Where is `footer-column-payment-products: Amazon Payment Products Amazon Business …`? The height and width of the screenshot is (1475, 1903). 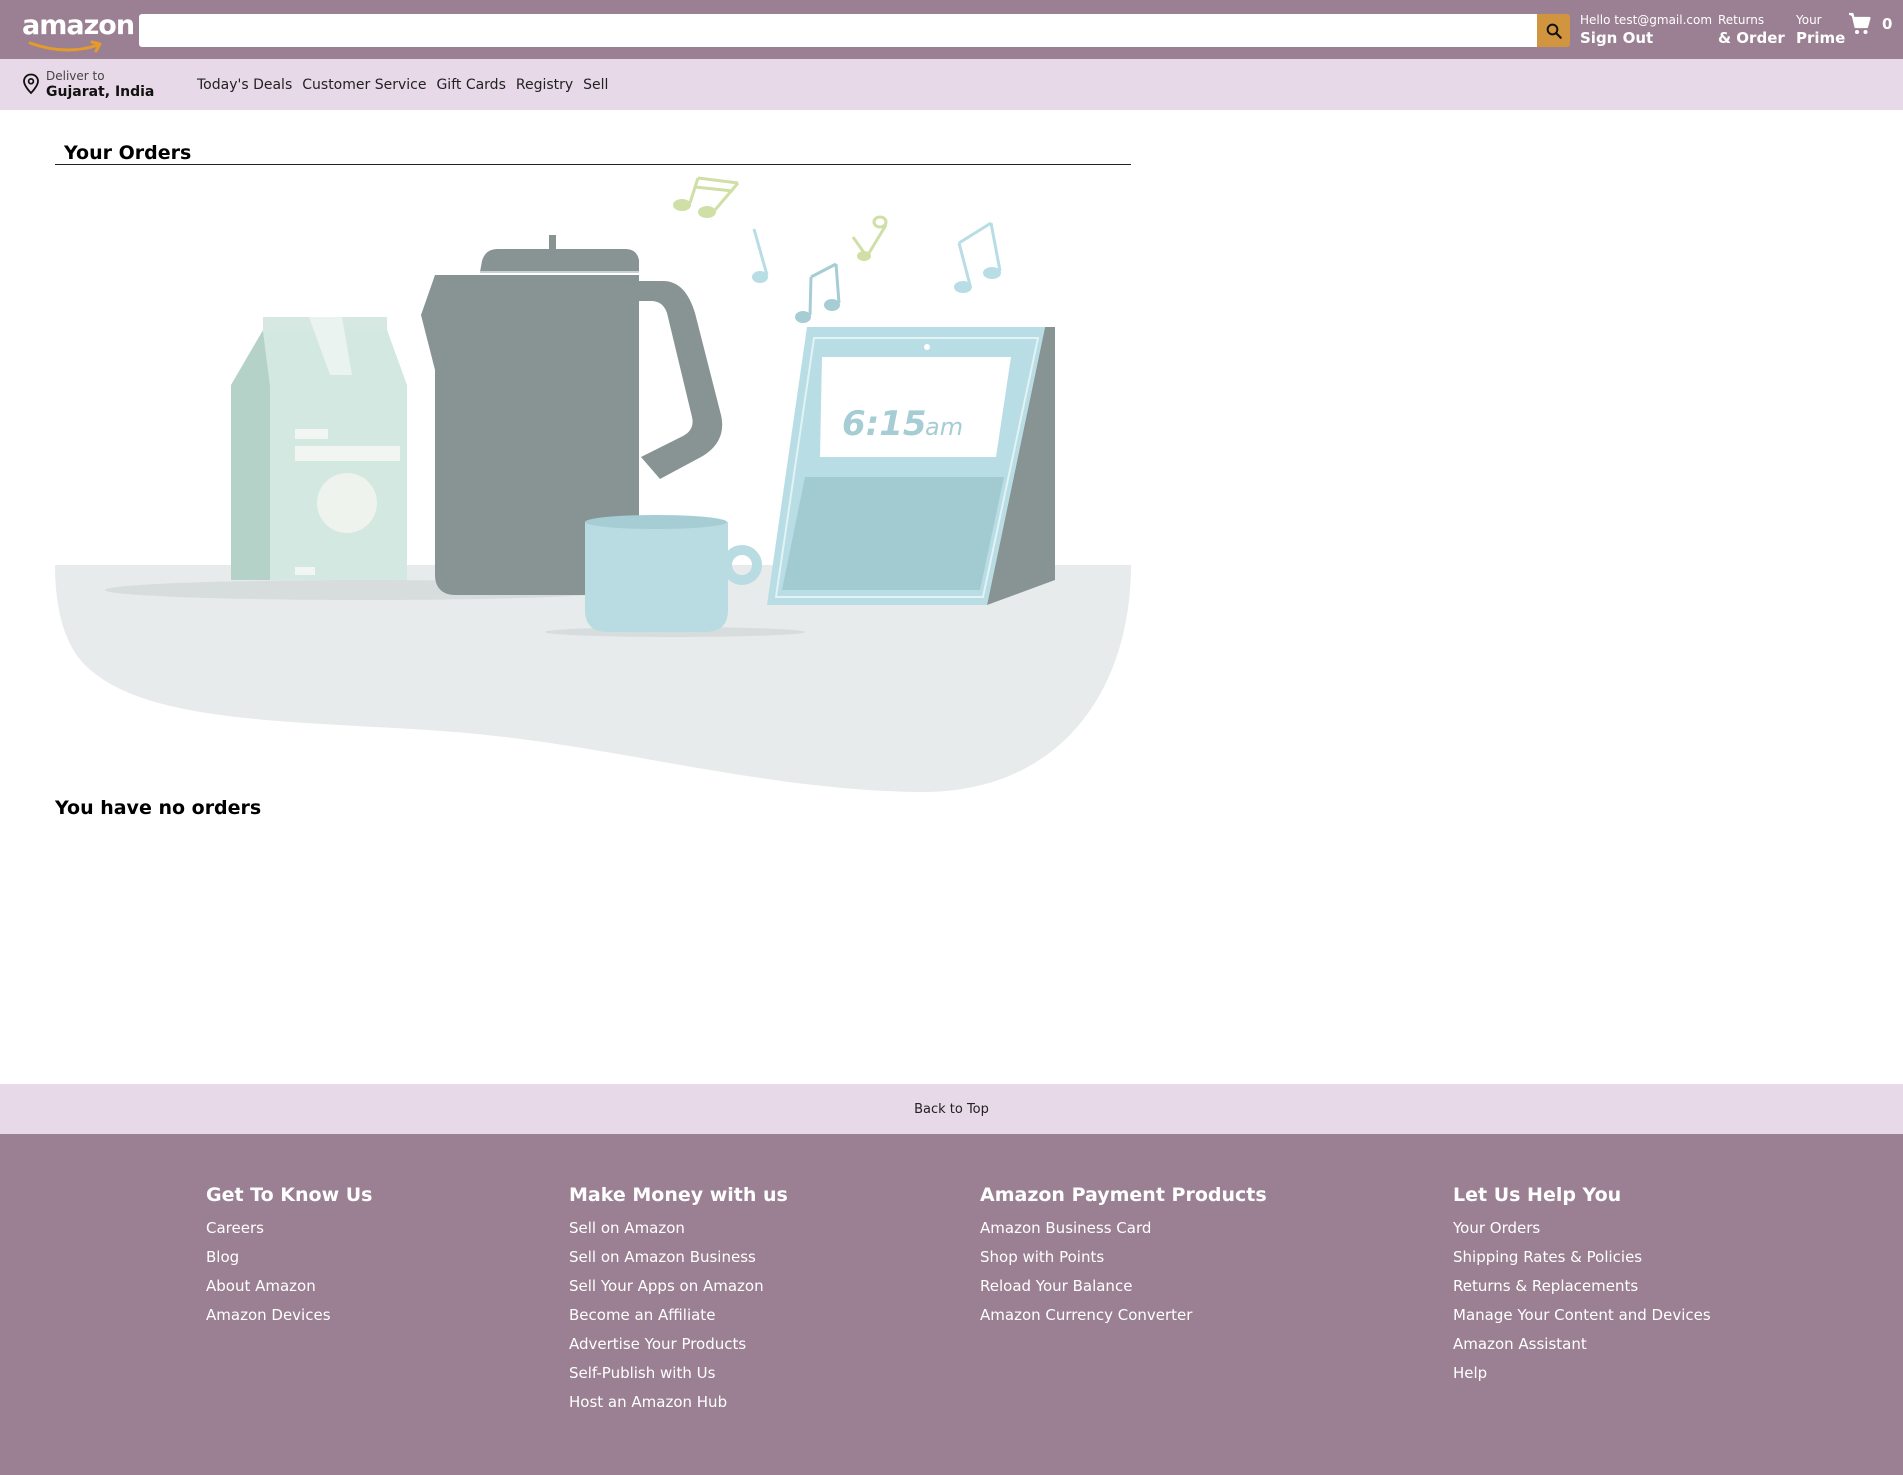
footer-column-payment-products: Amazon Payment Products Amazon Business … is located at coordinates (1123, 1257).